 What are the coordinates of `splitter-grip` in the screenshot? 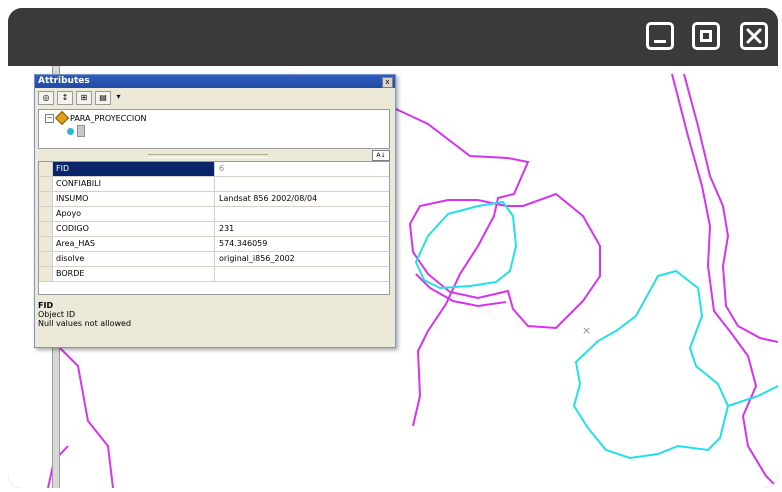 It's located at (208, 156).